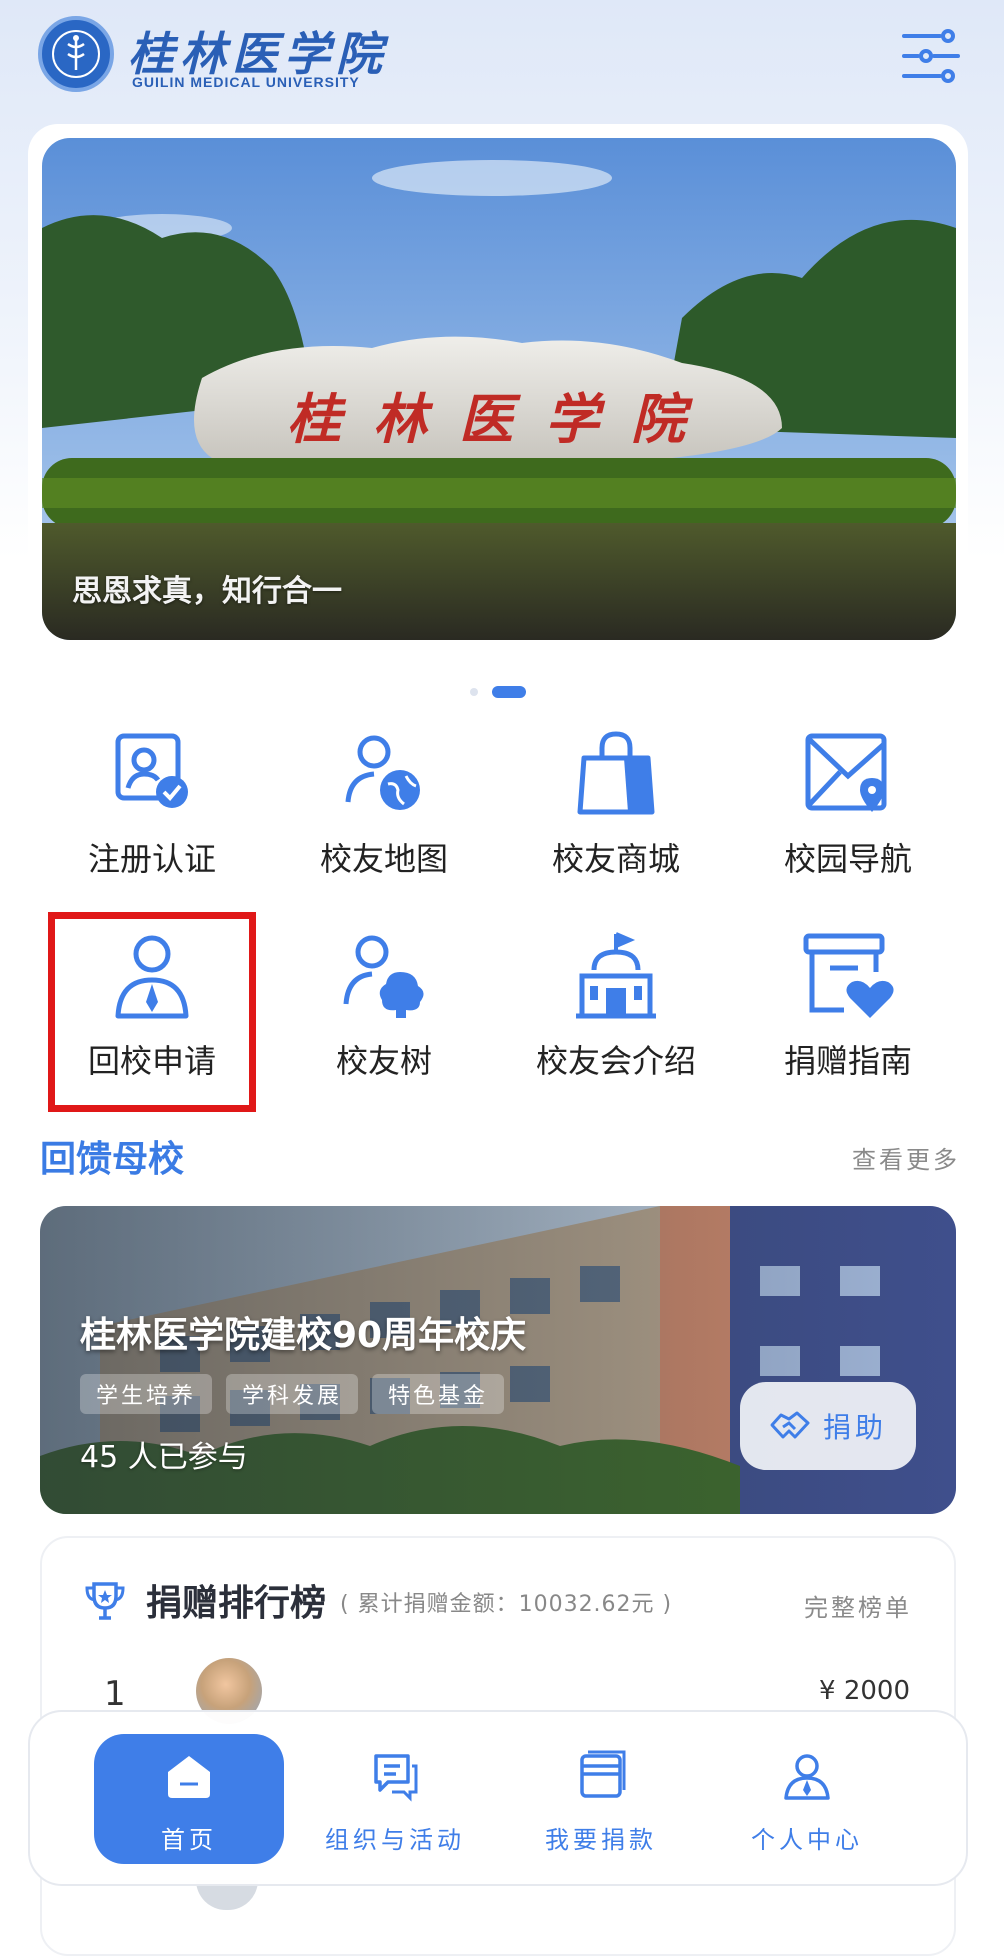  What do you see at coordinates (189, 1840) in the screenshot?
I see `tab-label: 首页` at bounding box center [189, 1840].